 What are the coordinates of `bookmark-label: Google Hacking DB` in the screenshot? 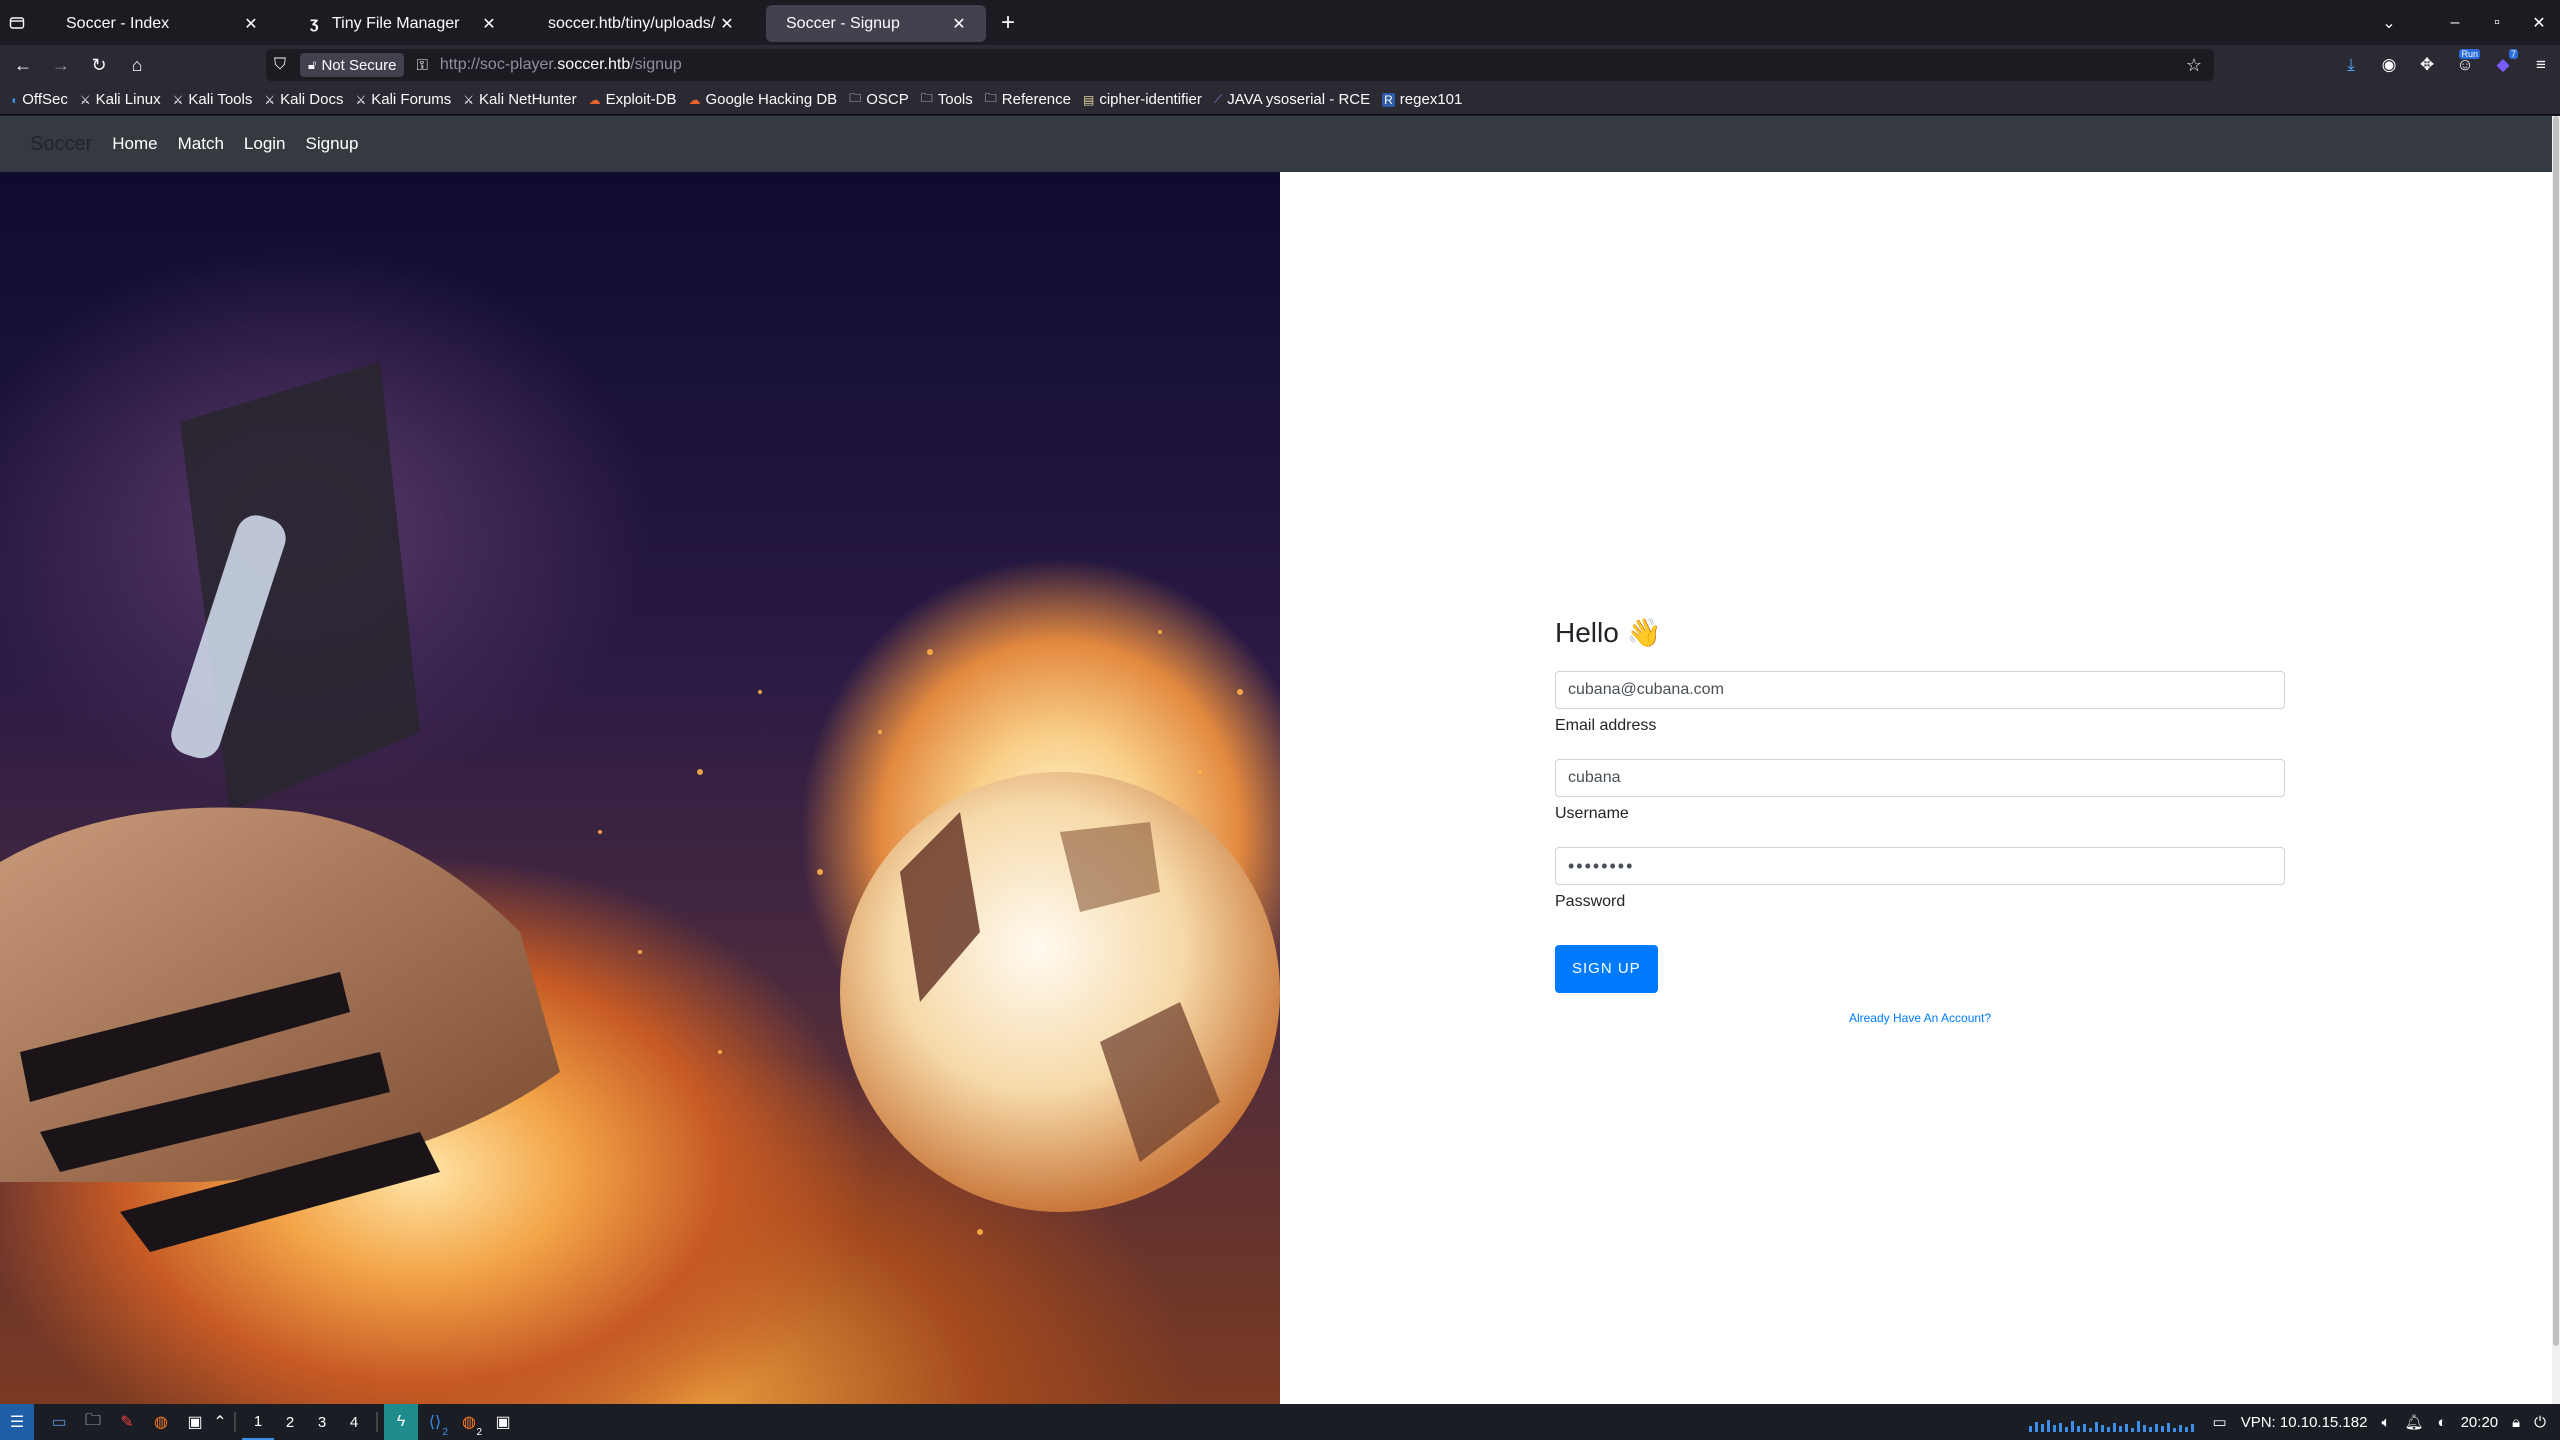 It's located at (771, 99).